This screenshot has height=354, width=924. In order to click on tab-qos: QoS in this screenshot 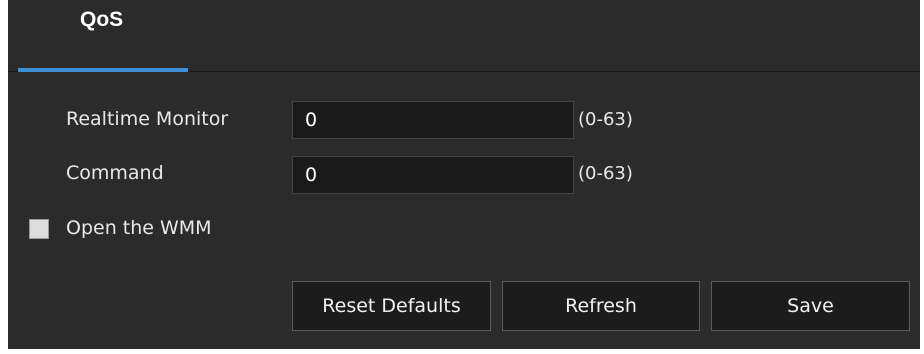, I will do `click(103, 36)`.